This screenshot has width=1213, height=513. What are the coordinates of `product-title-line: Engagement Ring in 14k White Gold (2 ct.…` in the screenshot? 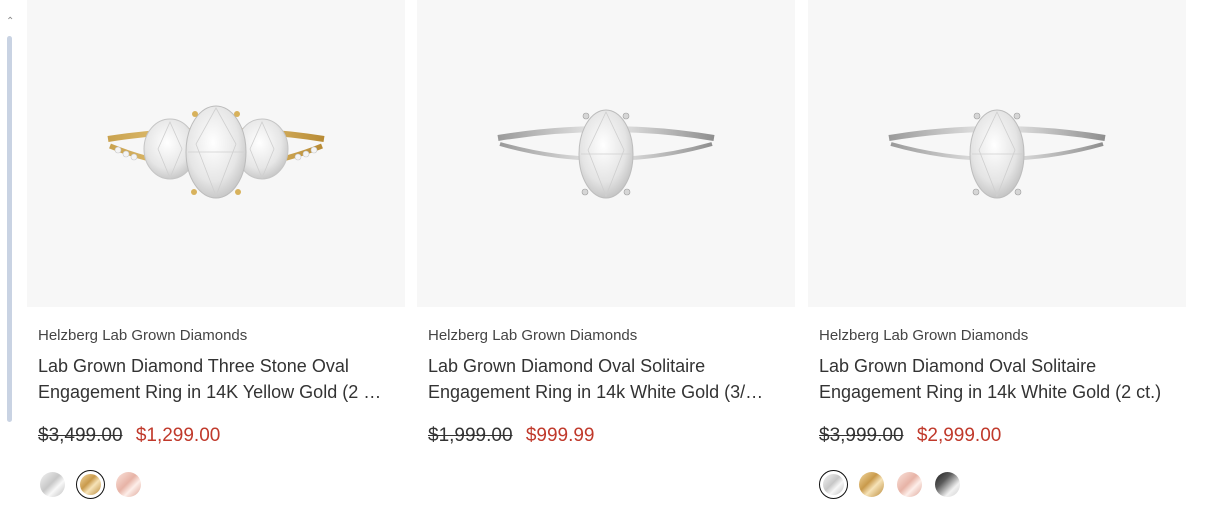 It's located at (999, 392).